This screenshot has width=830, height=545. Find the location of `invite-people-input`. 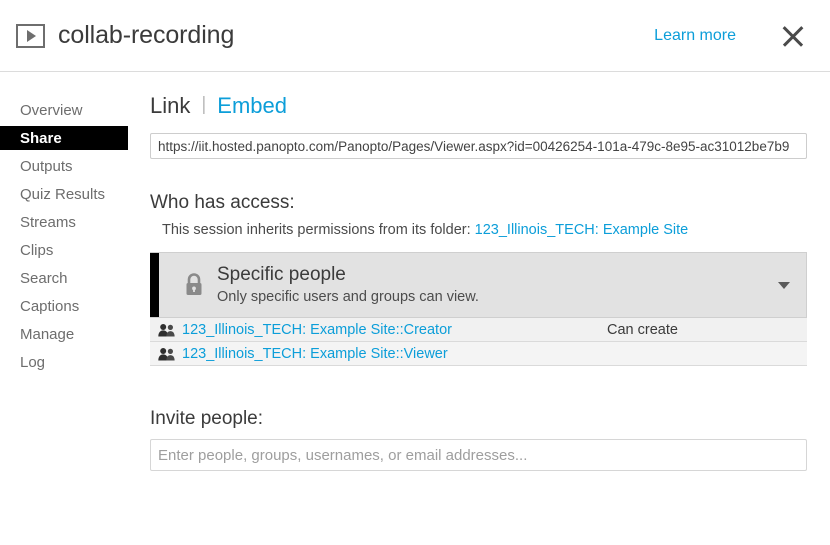

invite-people-input is located at coordinates (478, 455).